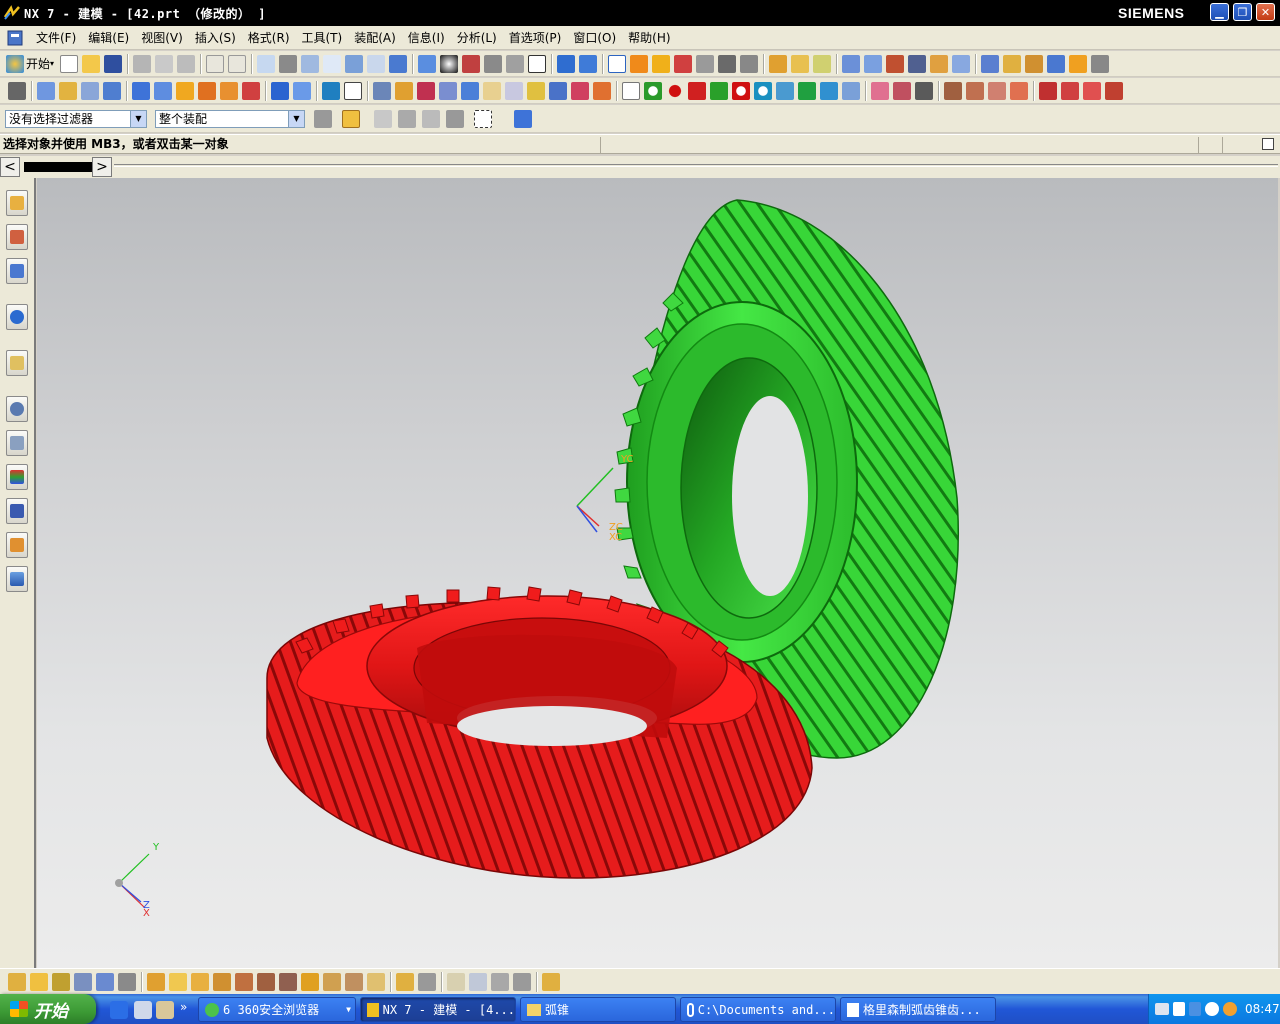 The image size is (1280, 1024). What do you see at coordinates (851, 90) in the screenshot?
I see `sprocket-icon` at bounding box center [851, 90].